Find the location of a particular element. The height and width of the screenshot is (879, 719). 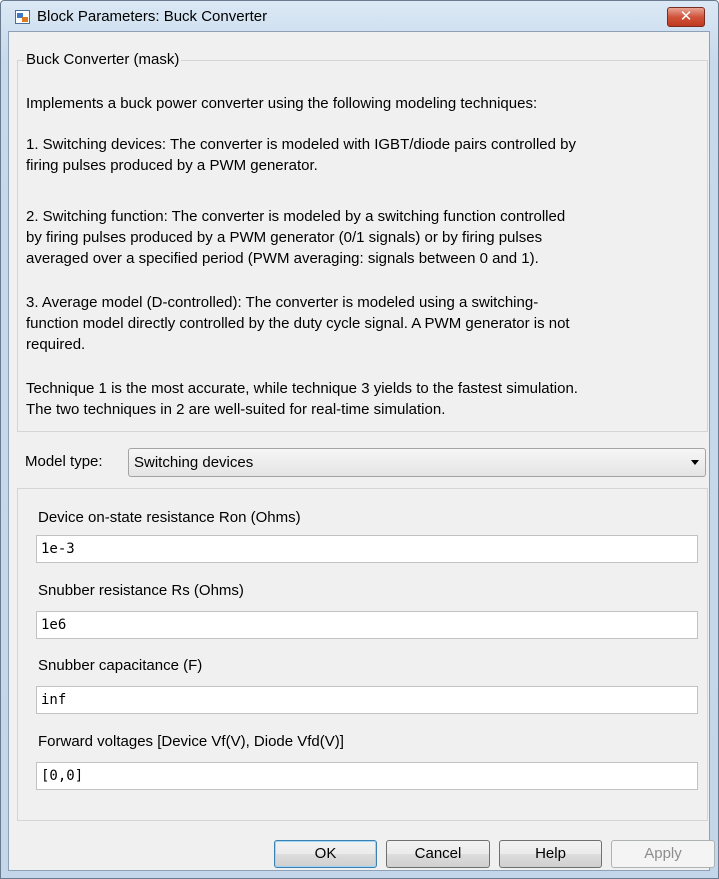

ok-button: OK is located at coordinates (325, 854).